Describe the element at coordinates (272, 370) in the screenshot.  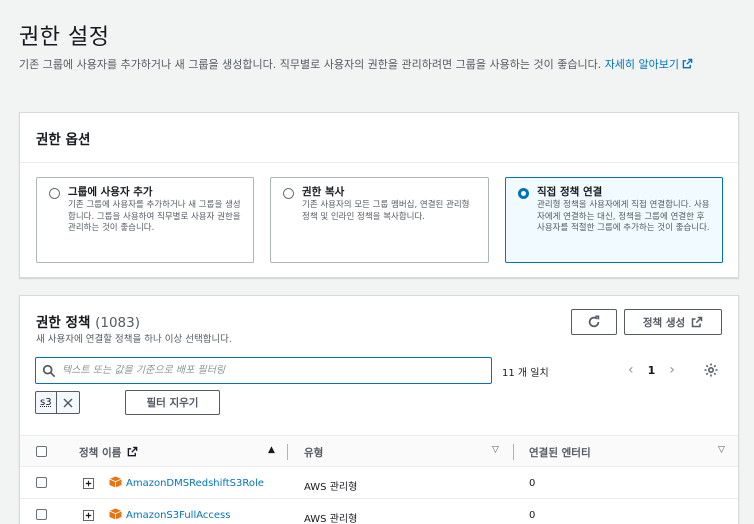
I see `policy-search-input` at that location.